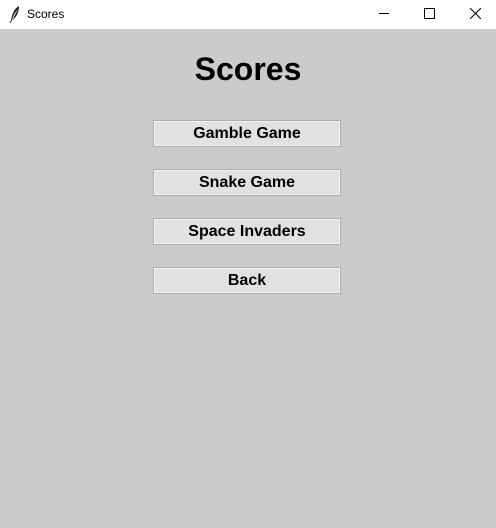 This screenshot has height=528, width=496. What do you see at coordinates (247, 231) in the screenshot?
I see `space-invaders-button: Space Invaders` at bounding box center [247, 231].